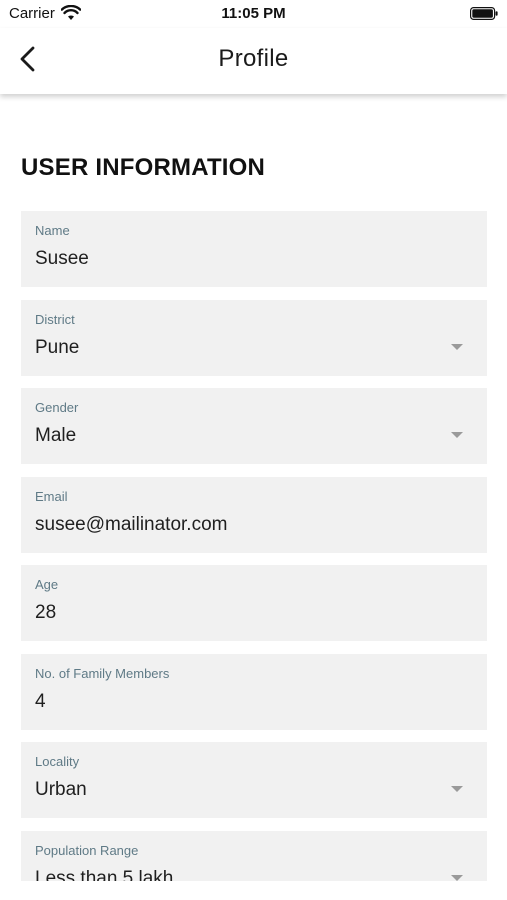  I want to click on gender-value: Male, so click(55, 436).